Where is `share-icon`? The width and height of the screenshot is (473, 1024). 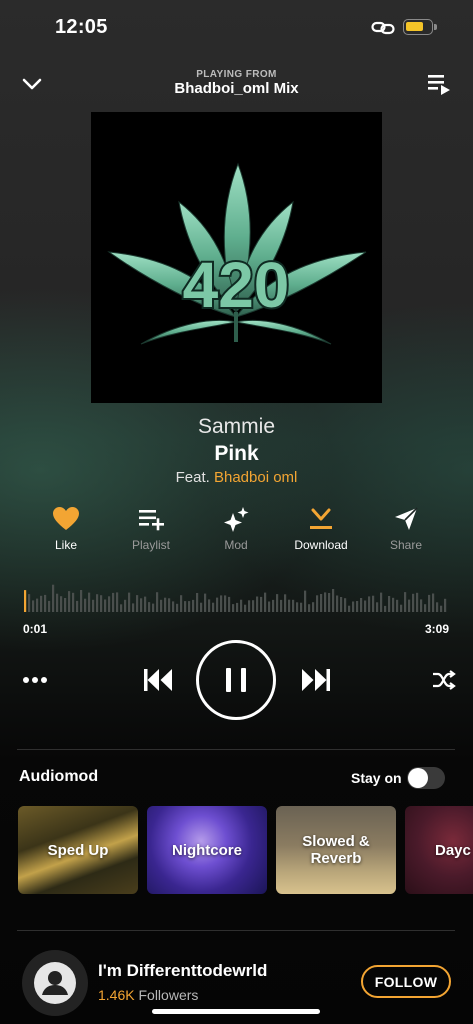 share-icon is located at coordinates (406, 518).